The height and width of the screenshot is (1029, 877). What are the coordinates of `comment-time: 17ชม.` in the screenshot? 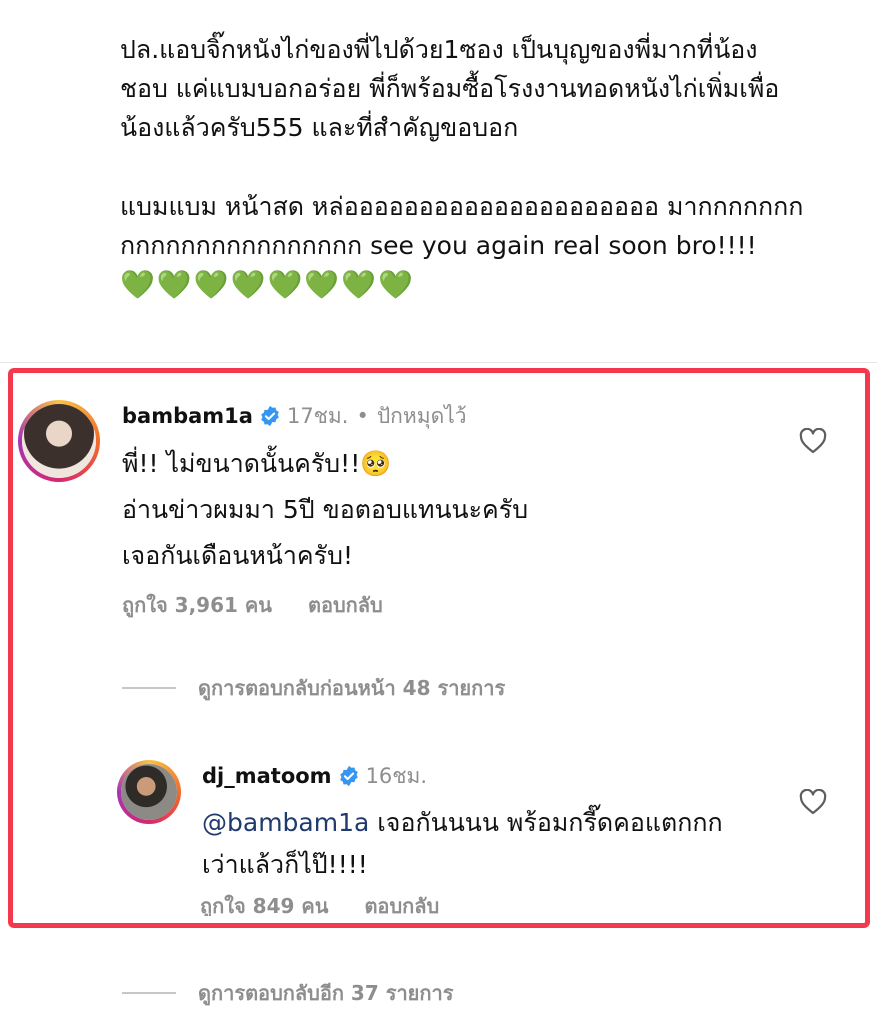 It's located at (317, 416).